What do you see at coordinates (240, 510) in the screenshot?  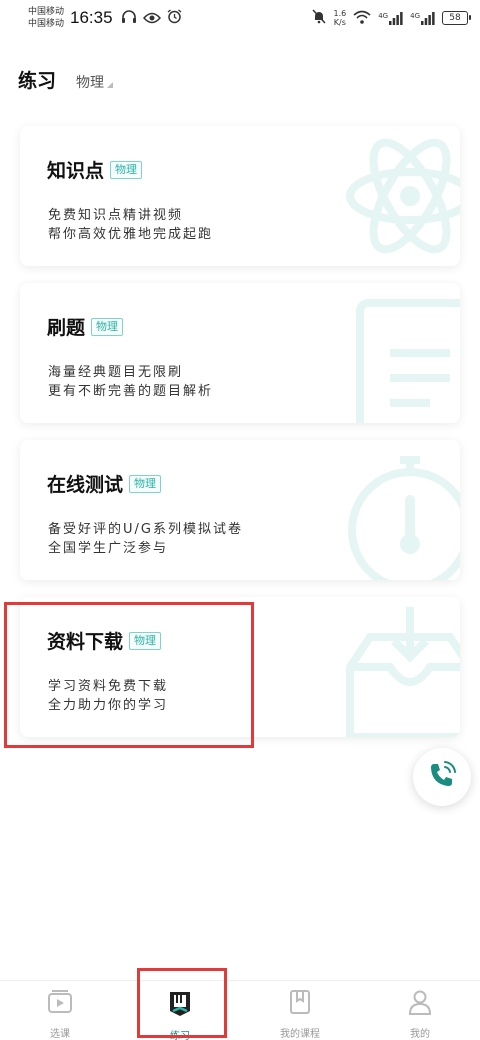 I see `card-online-test: 在线测试 物理 备受好评的U/G系列模拟试卷 全国学生广泛参与` at bounding box center [240, 510].